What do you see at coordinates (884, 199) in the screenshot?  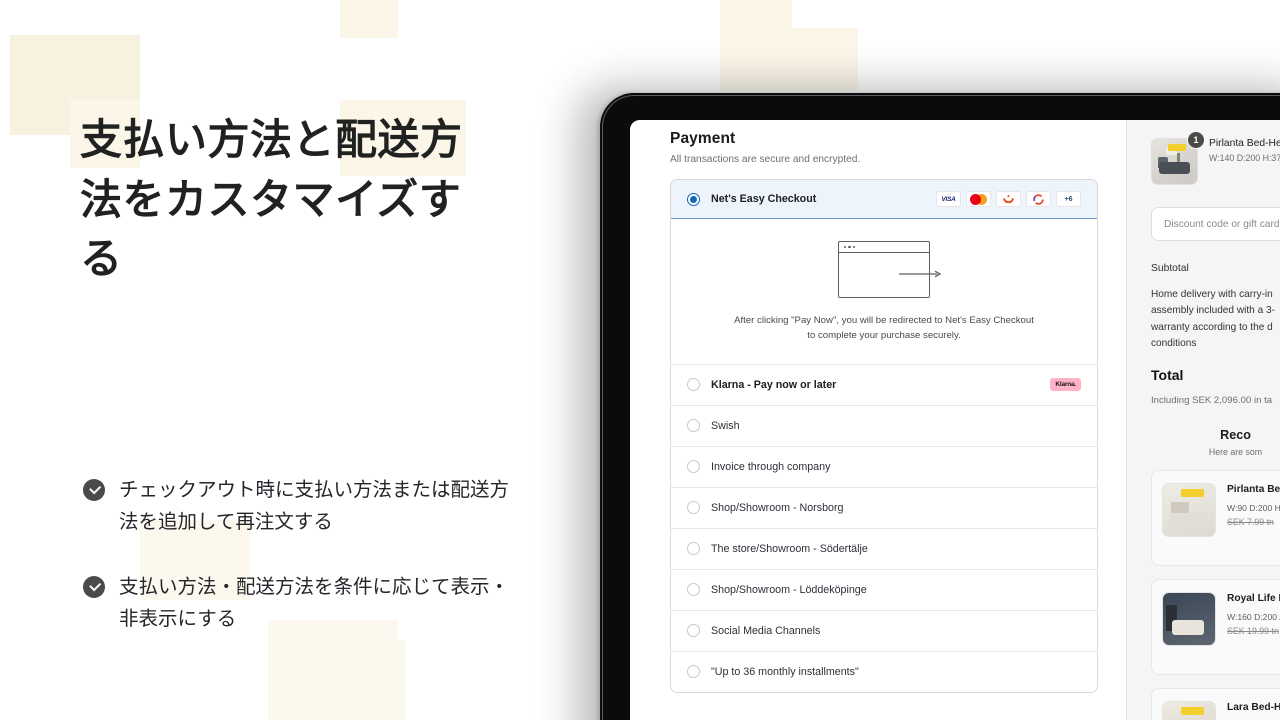 I see `payment-option-nets-easy-checkout: Net's Easy Checkout VISA +6` at bounding box center [884, 199].